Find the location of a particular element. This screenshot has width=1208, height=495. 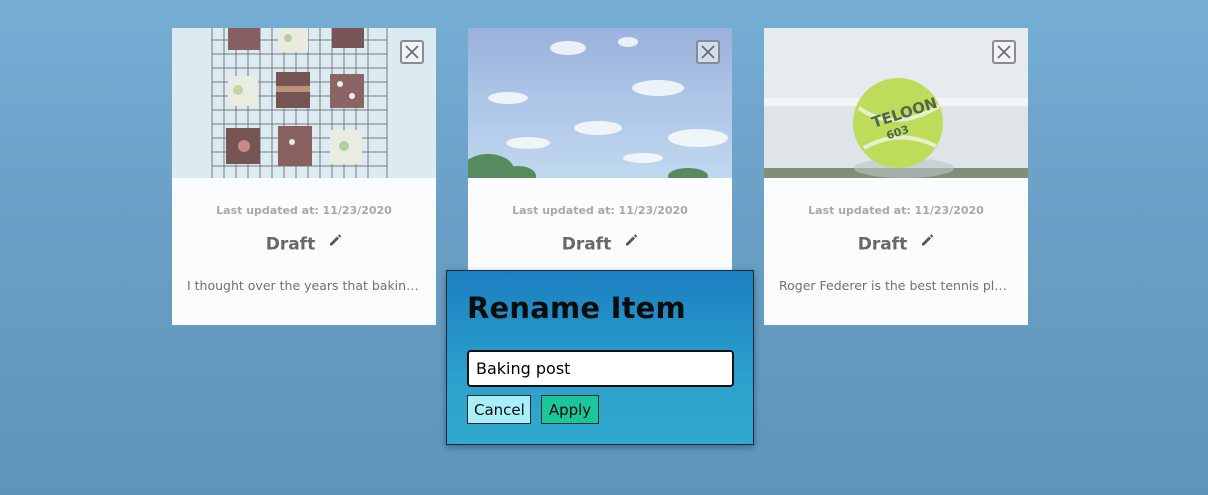

post-image-sky is located at coordinates (600, 103).